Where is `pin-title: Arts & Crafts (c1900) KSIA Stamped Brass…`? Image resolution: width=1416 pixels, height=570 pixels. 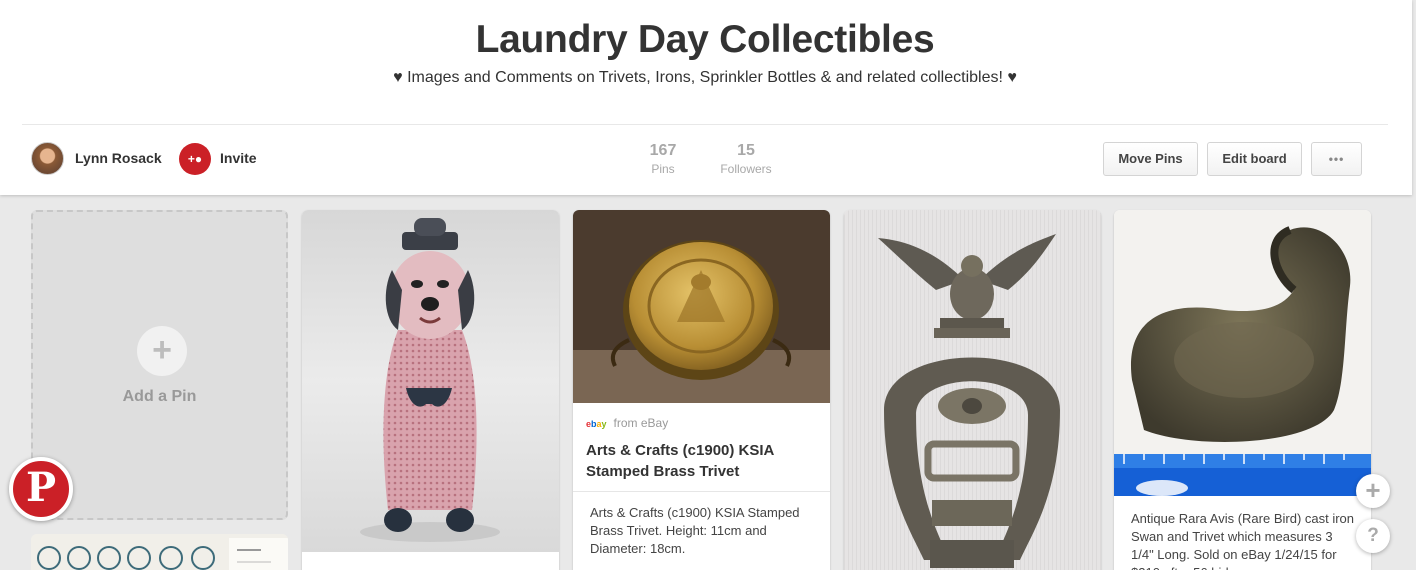 pin-title: Arts & Crafts (c1900) KSIA Stamped Brass… is located at coordinates (701, 461).